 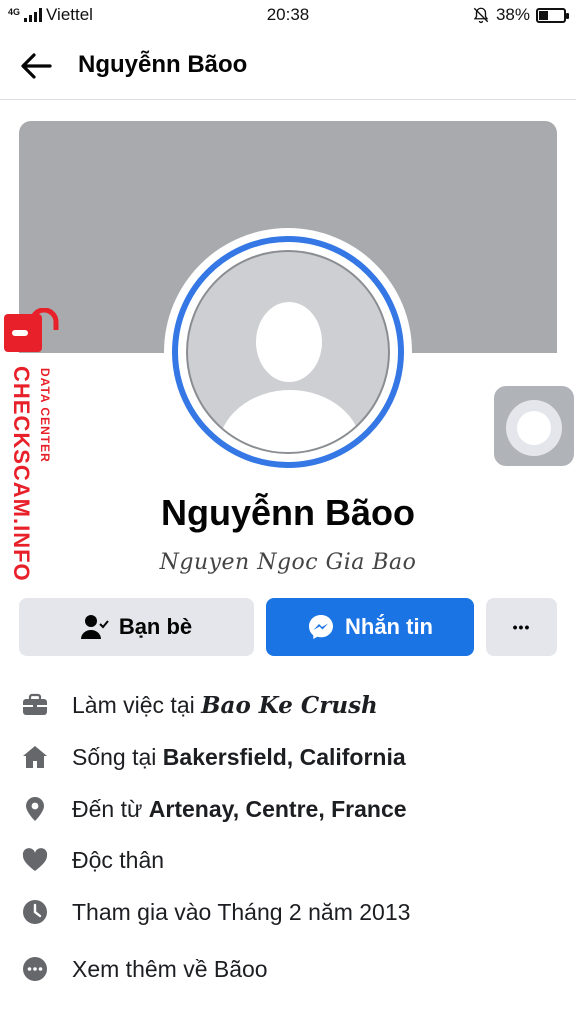 I want to click on watermark: CHECKSCAM.INFO DATA CENTER, so click(x=32, y=448).